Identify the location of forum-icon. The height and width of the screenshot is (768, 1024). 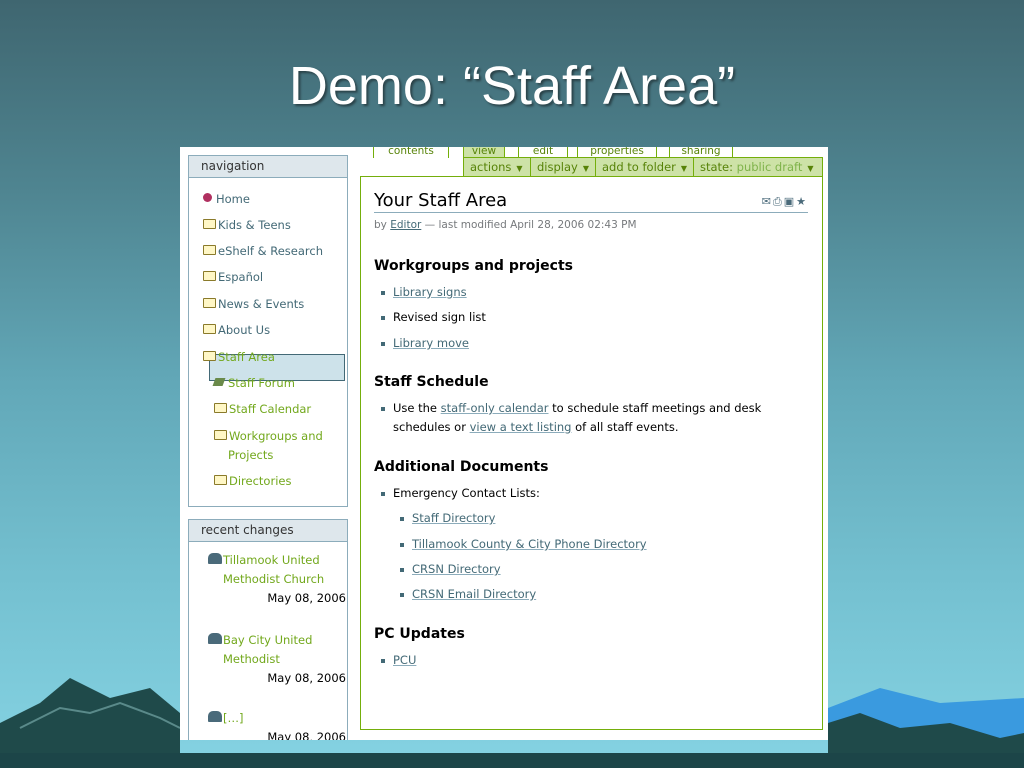
(219, 381).